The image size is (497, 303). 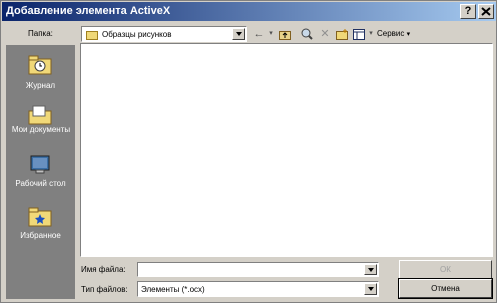 What do you see at coordinates (40, 85) in the screenshot?
I see `place-label: Журнал` at bounding box center [40, 85].